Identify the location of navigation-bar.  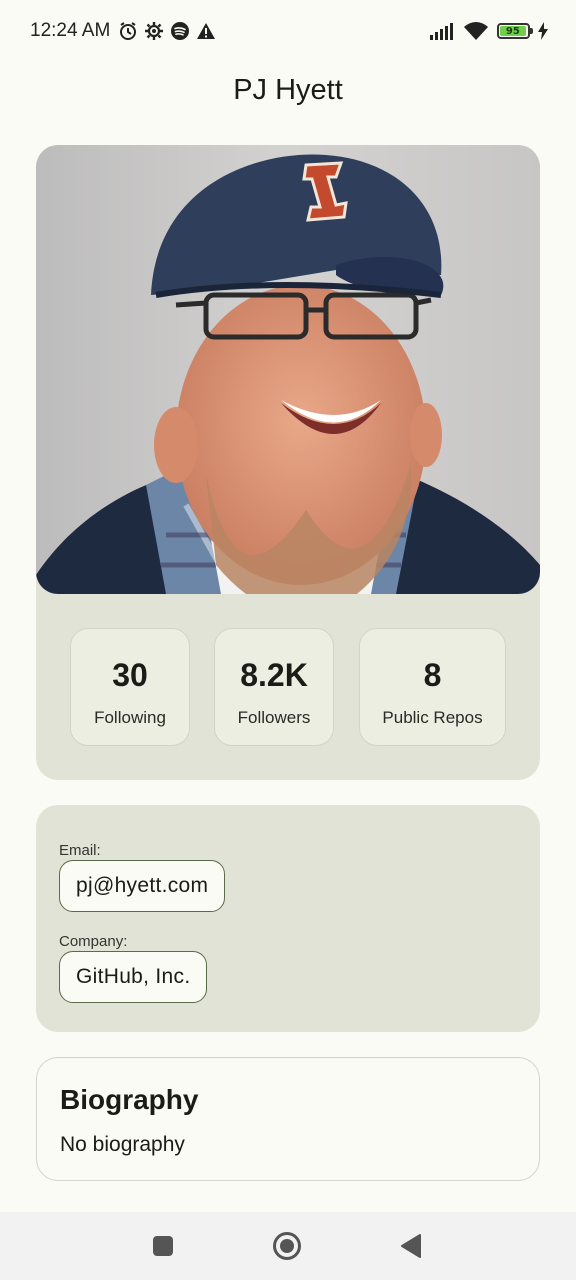
(288, 1246).